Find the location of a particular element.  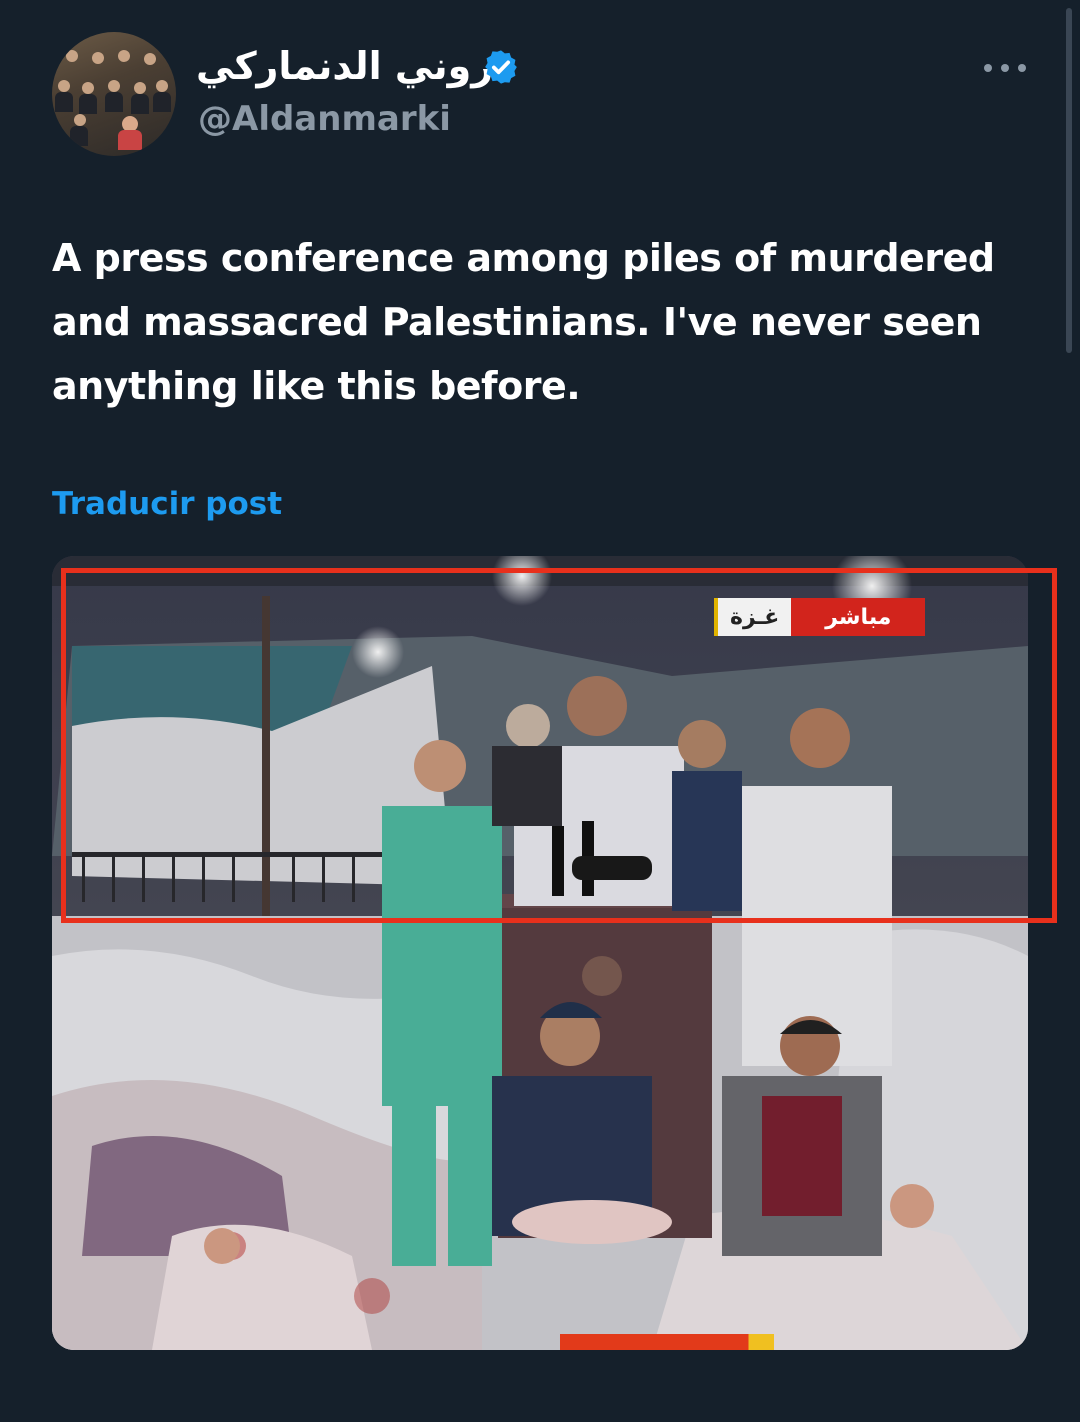

avatar is located at coordinates (114, 94).